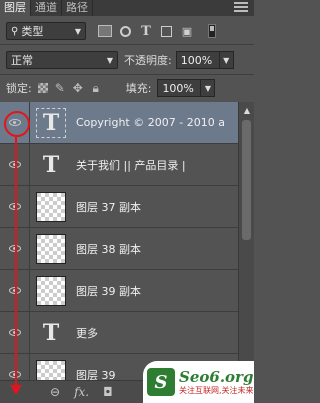  I want to click on layer-name: Copyright © 2007 - 2010 a, so click(150, 122).